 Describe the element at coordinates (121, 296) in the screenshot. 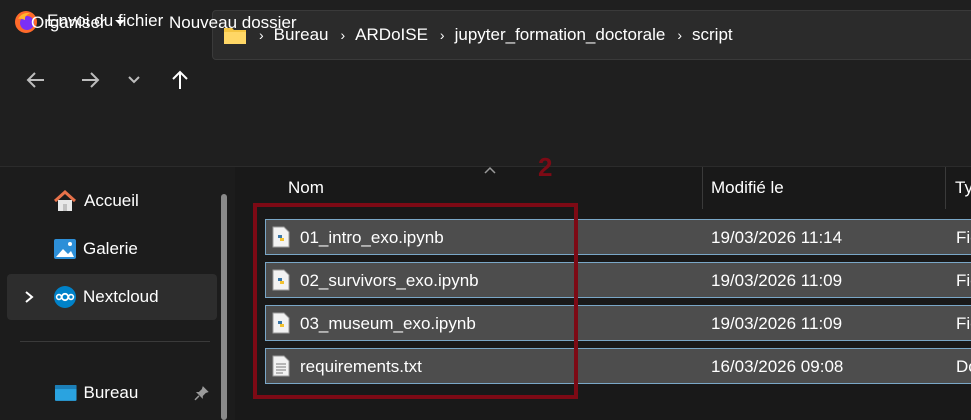

I see `sidebar-item-label: Nextcloud` at that location.